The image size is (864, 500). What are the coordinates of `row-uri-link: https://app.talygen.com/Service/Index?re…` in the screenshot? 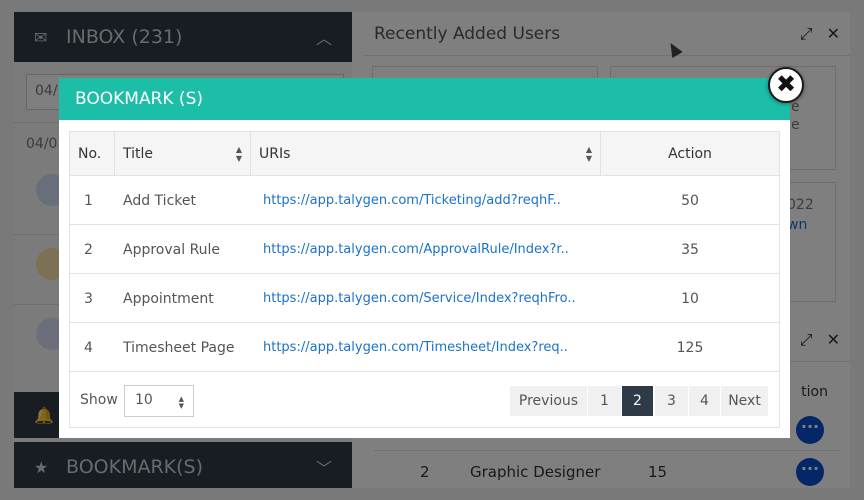 It's located at (419, 298).